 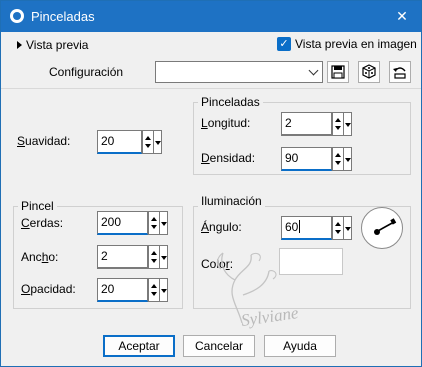 What do you see at coordinates (347, 159) in the screenshot?
I see `densidad-drop` at bounding box center [347, 159].